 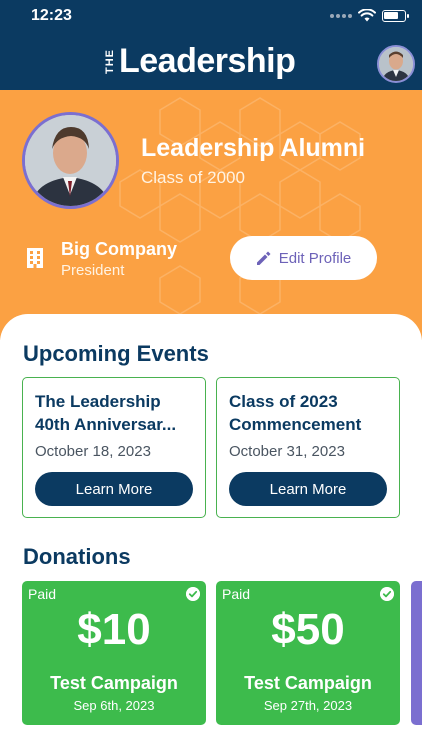 I want to click on event-title-line1: The Leadership, so click(x=98, y=401).